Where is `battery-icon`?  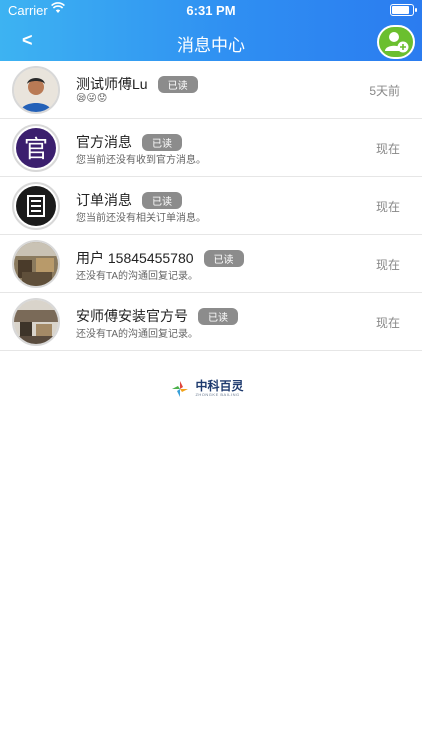 battery-icon is located at coordinates (403, 10).